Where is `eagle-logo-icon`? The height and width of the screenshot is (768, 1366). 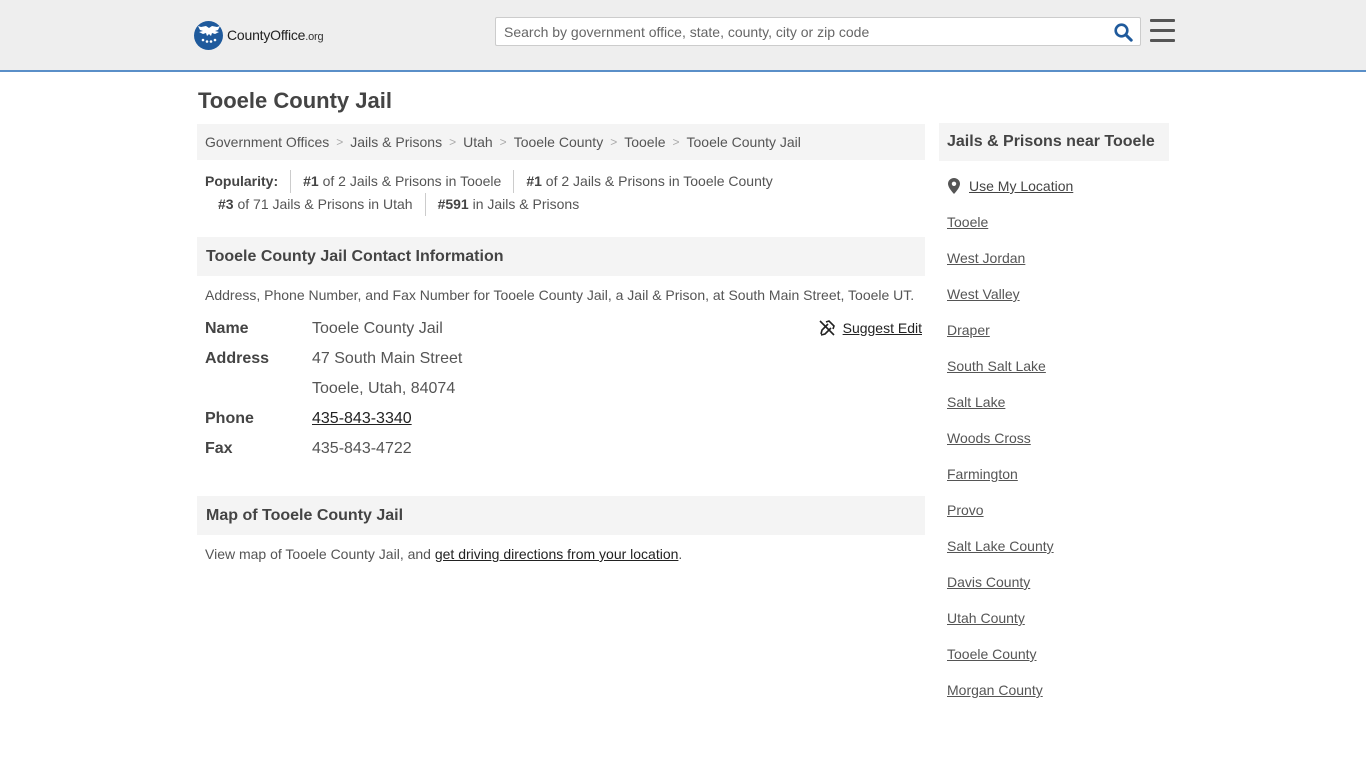 eagle-logo-icon is located at coordinates (208, 35).